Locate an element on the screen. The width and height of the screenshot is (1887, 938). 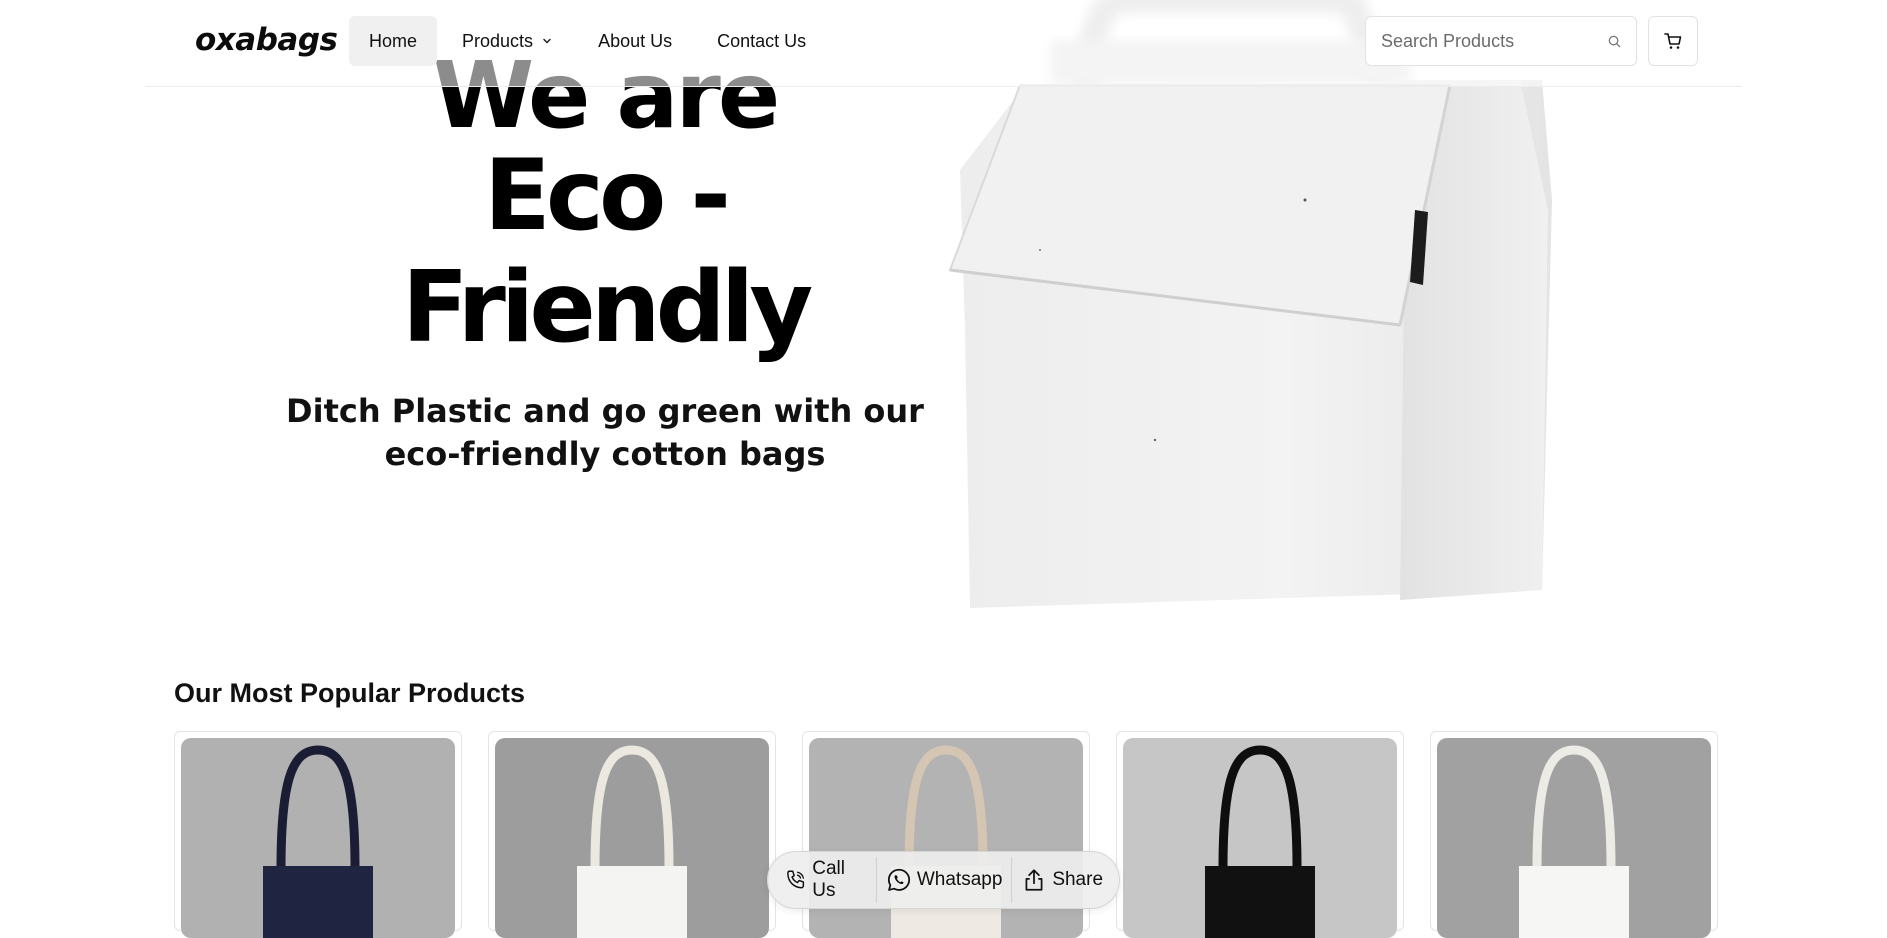
popular-products-title: Our Most Popular Products is located at coordinates (350, 693).